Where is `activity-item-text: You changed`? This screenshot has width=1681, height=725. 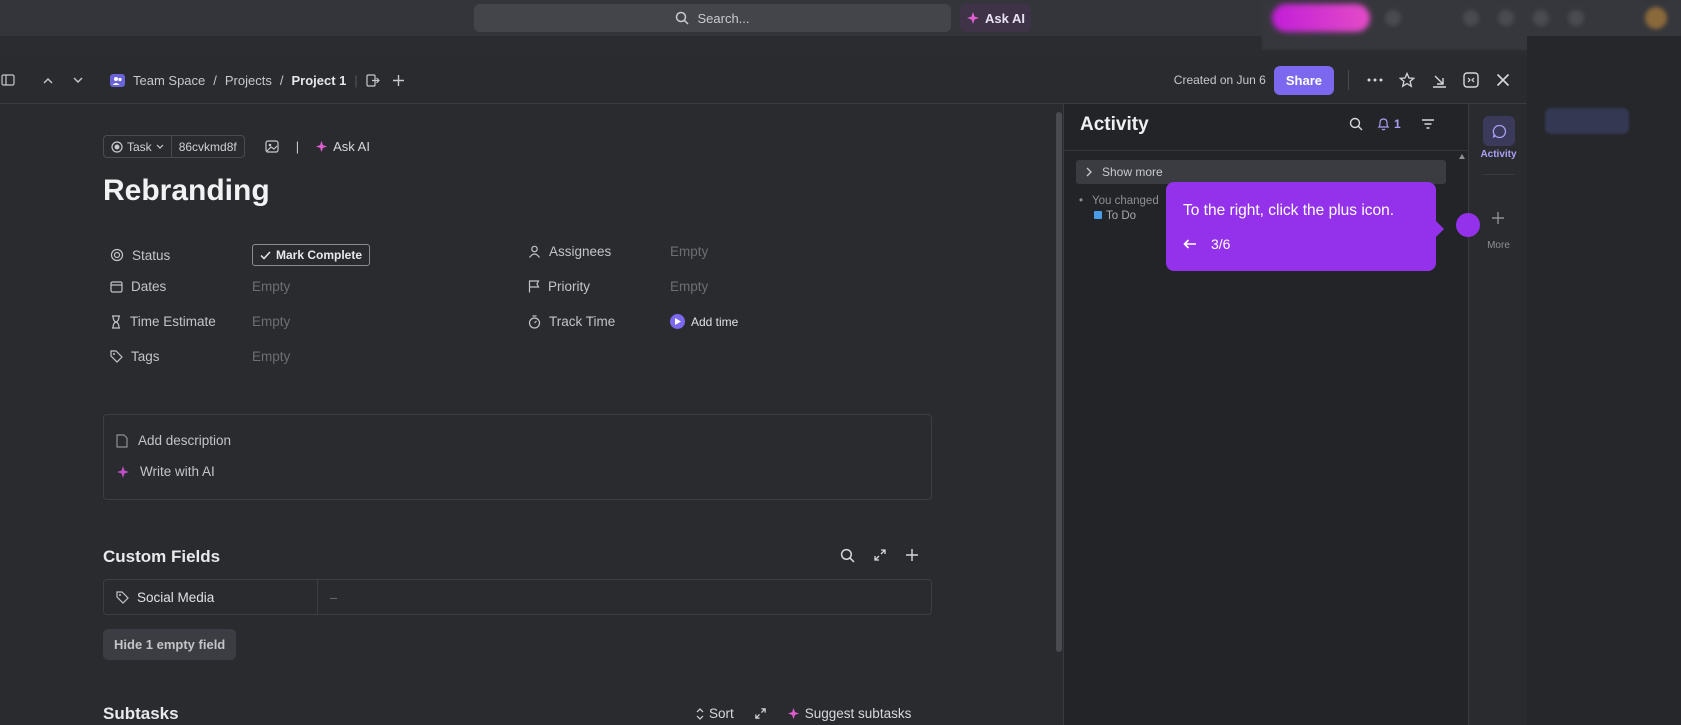 activity-item-text: You changed is located at coordinates (1125, 201).